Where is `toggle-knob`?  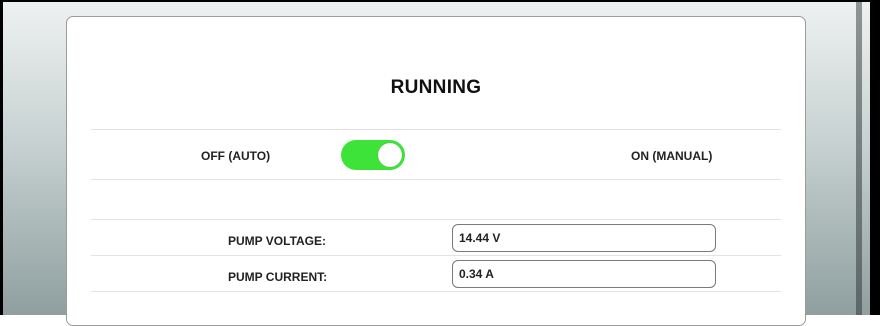
toggle-knob is located at coordinates (390, 155).